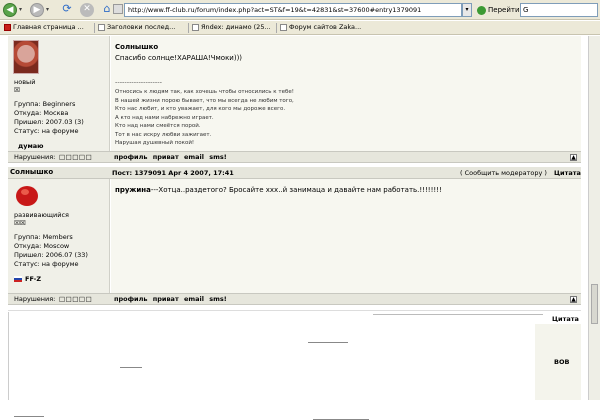  What do you see at coordinates (503, 173) in the screenshot?
I see `report-link: ( Сообщить модератору )` at bounding box center [503, 173].